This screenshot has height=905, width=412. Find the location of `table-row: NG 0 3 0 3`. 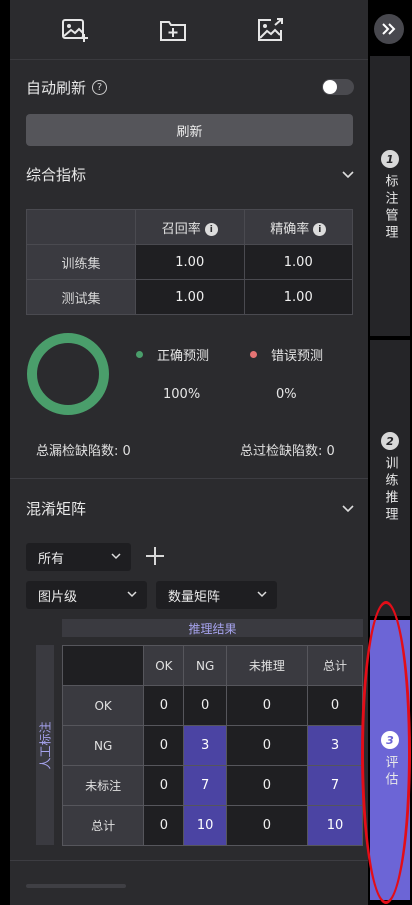

table-row: NG 0 3 0 3 is located at coordinates (212, 745).